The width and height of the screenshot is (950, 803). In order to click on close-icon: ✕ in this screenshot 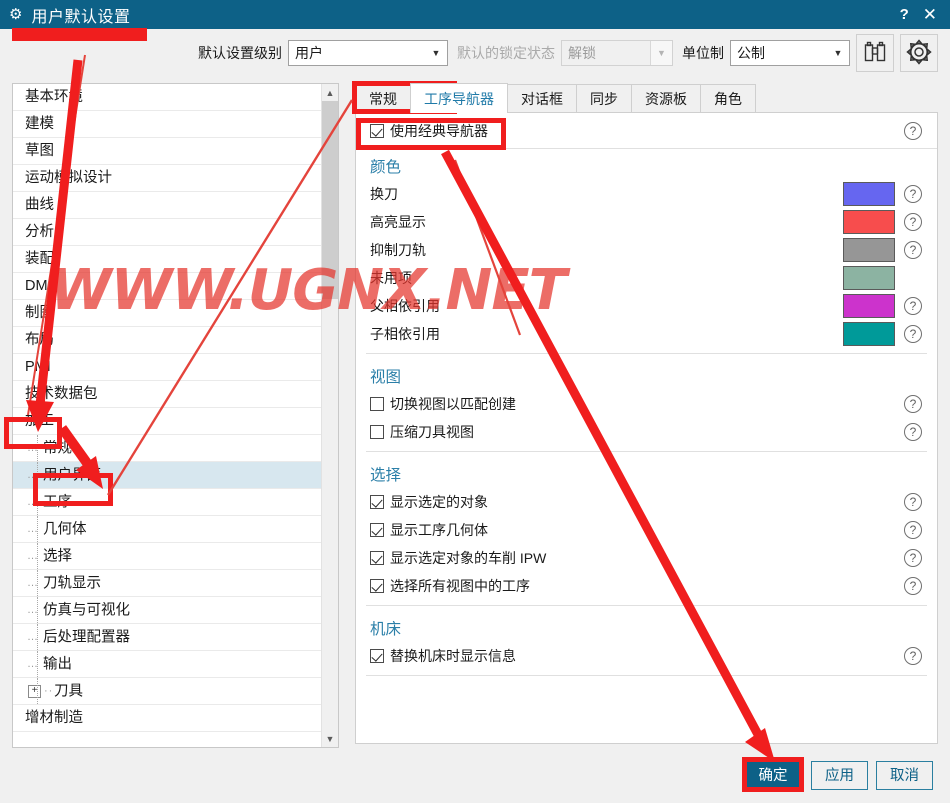, I will do `click(930, 14)`.